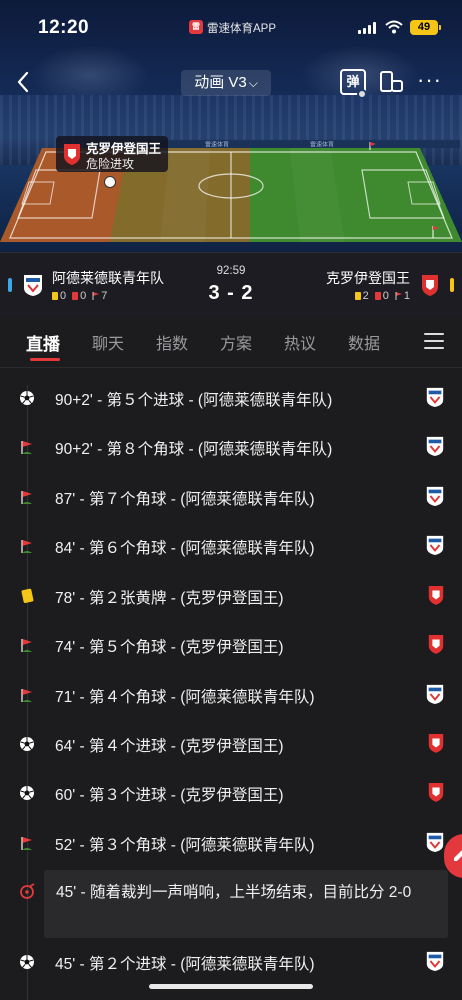  Describe the element at coordinates (169, 598) in the screenshot. I see `event-text: 78' - 第２张黄牌 - (克罗伊登国王)` at that location.